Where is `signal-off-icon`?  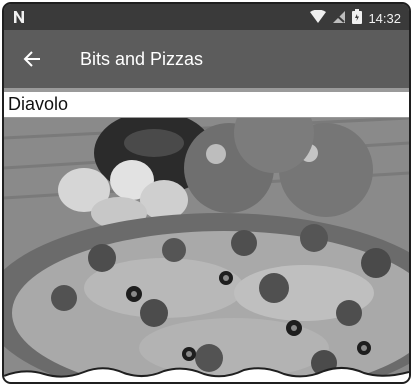
signal-off-icon is located at coordinates (339, 19).